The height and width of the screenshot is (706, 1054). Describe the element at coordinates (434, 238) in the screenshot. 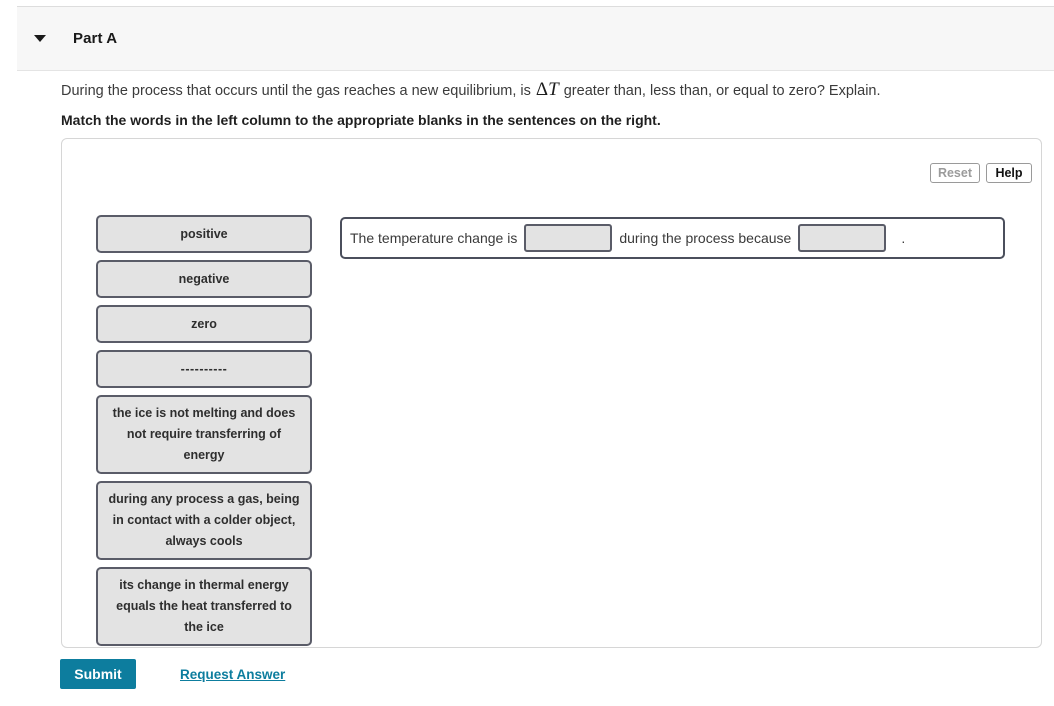

I see `sentence-part-1: The temperature change is` at that location.